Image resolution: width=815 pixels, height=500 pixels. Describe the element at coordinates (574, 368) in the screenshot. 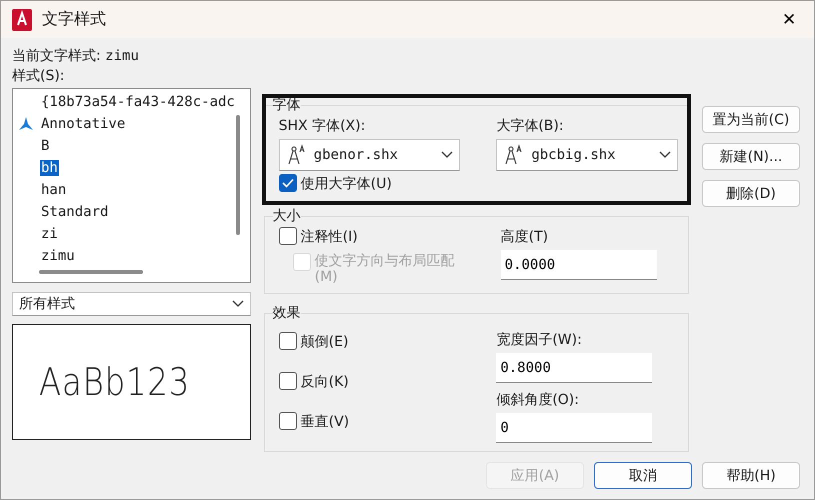

I see `width-factor-field: 0.8000` at that location.